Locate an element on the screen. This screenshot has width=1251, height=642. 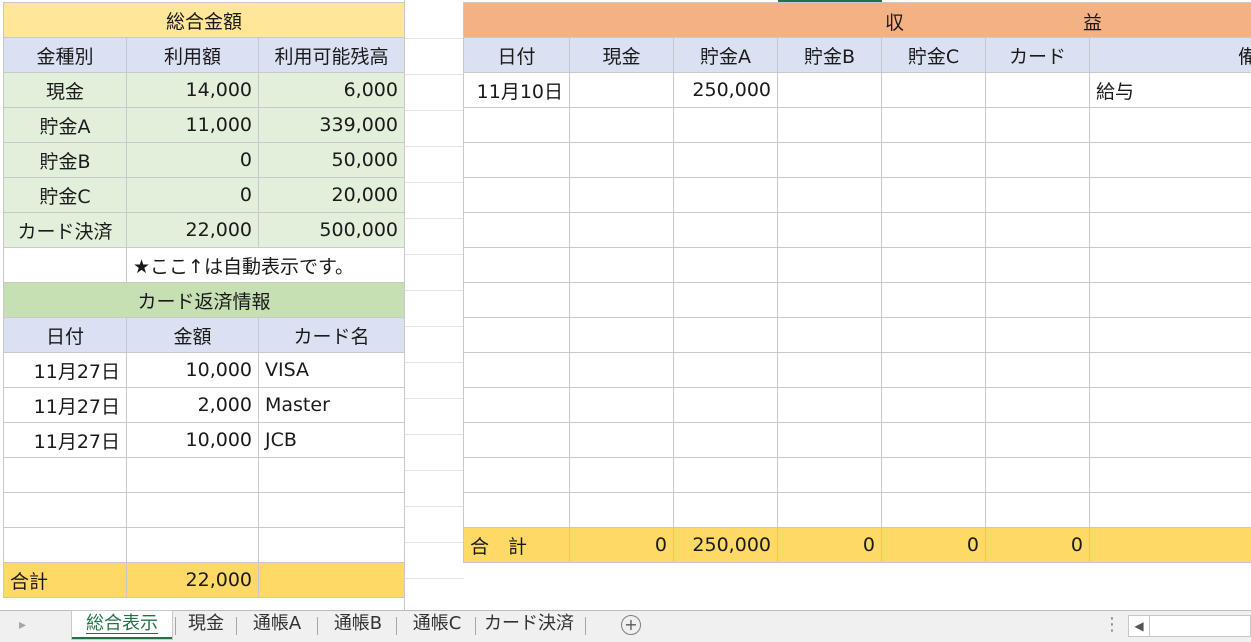
horizontal-scrollbar is located at coordinates (1200, 626).